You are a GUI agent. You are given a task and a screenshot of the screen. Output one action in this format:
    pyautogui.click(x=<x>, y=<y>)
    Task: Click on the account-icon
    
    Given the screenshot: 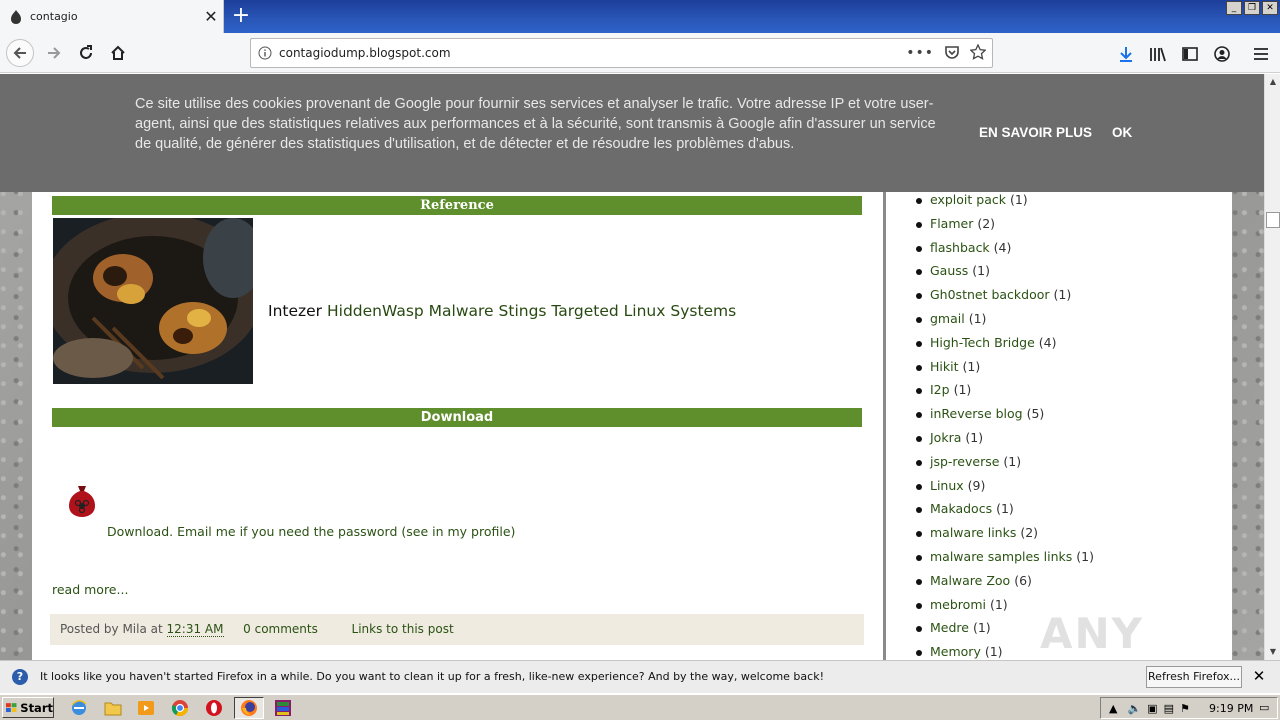 What is the action you would take?
    pyautogui.click(x=1222, y=54)
    